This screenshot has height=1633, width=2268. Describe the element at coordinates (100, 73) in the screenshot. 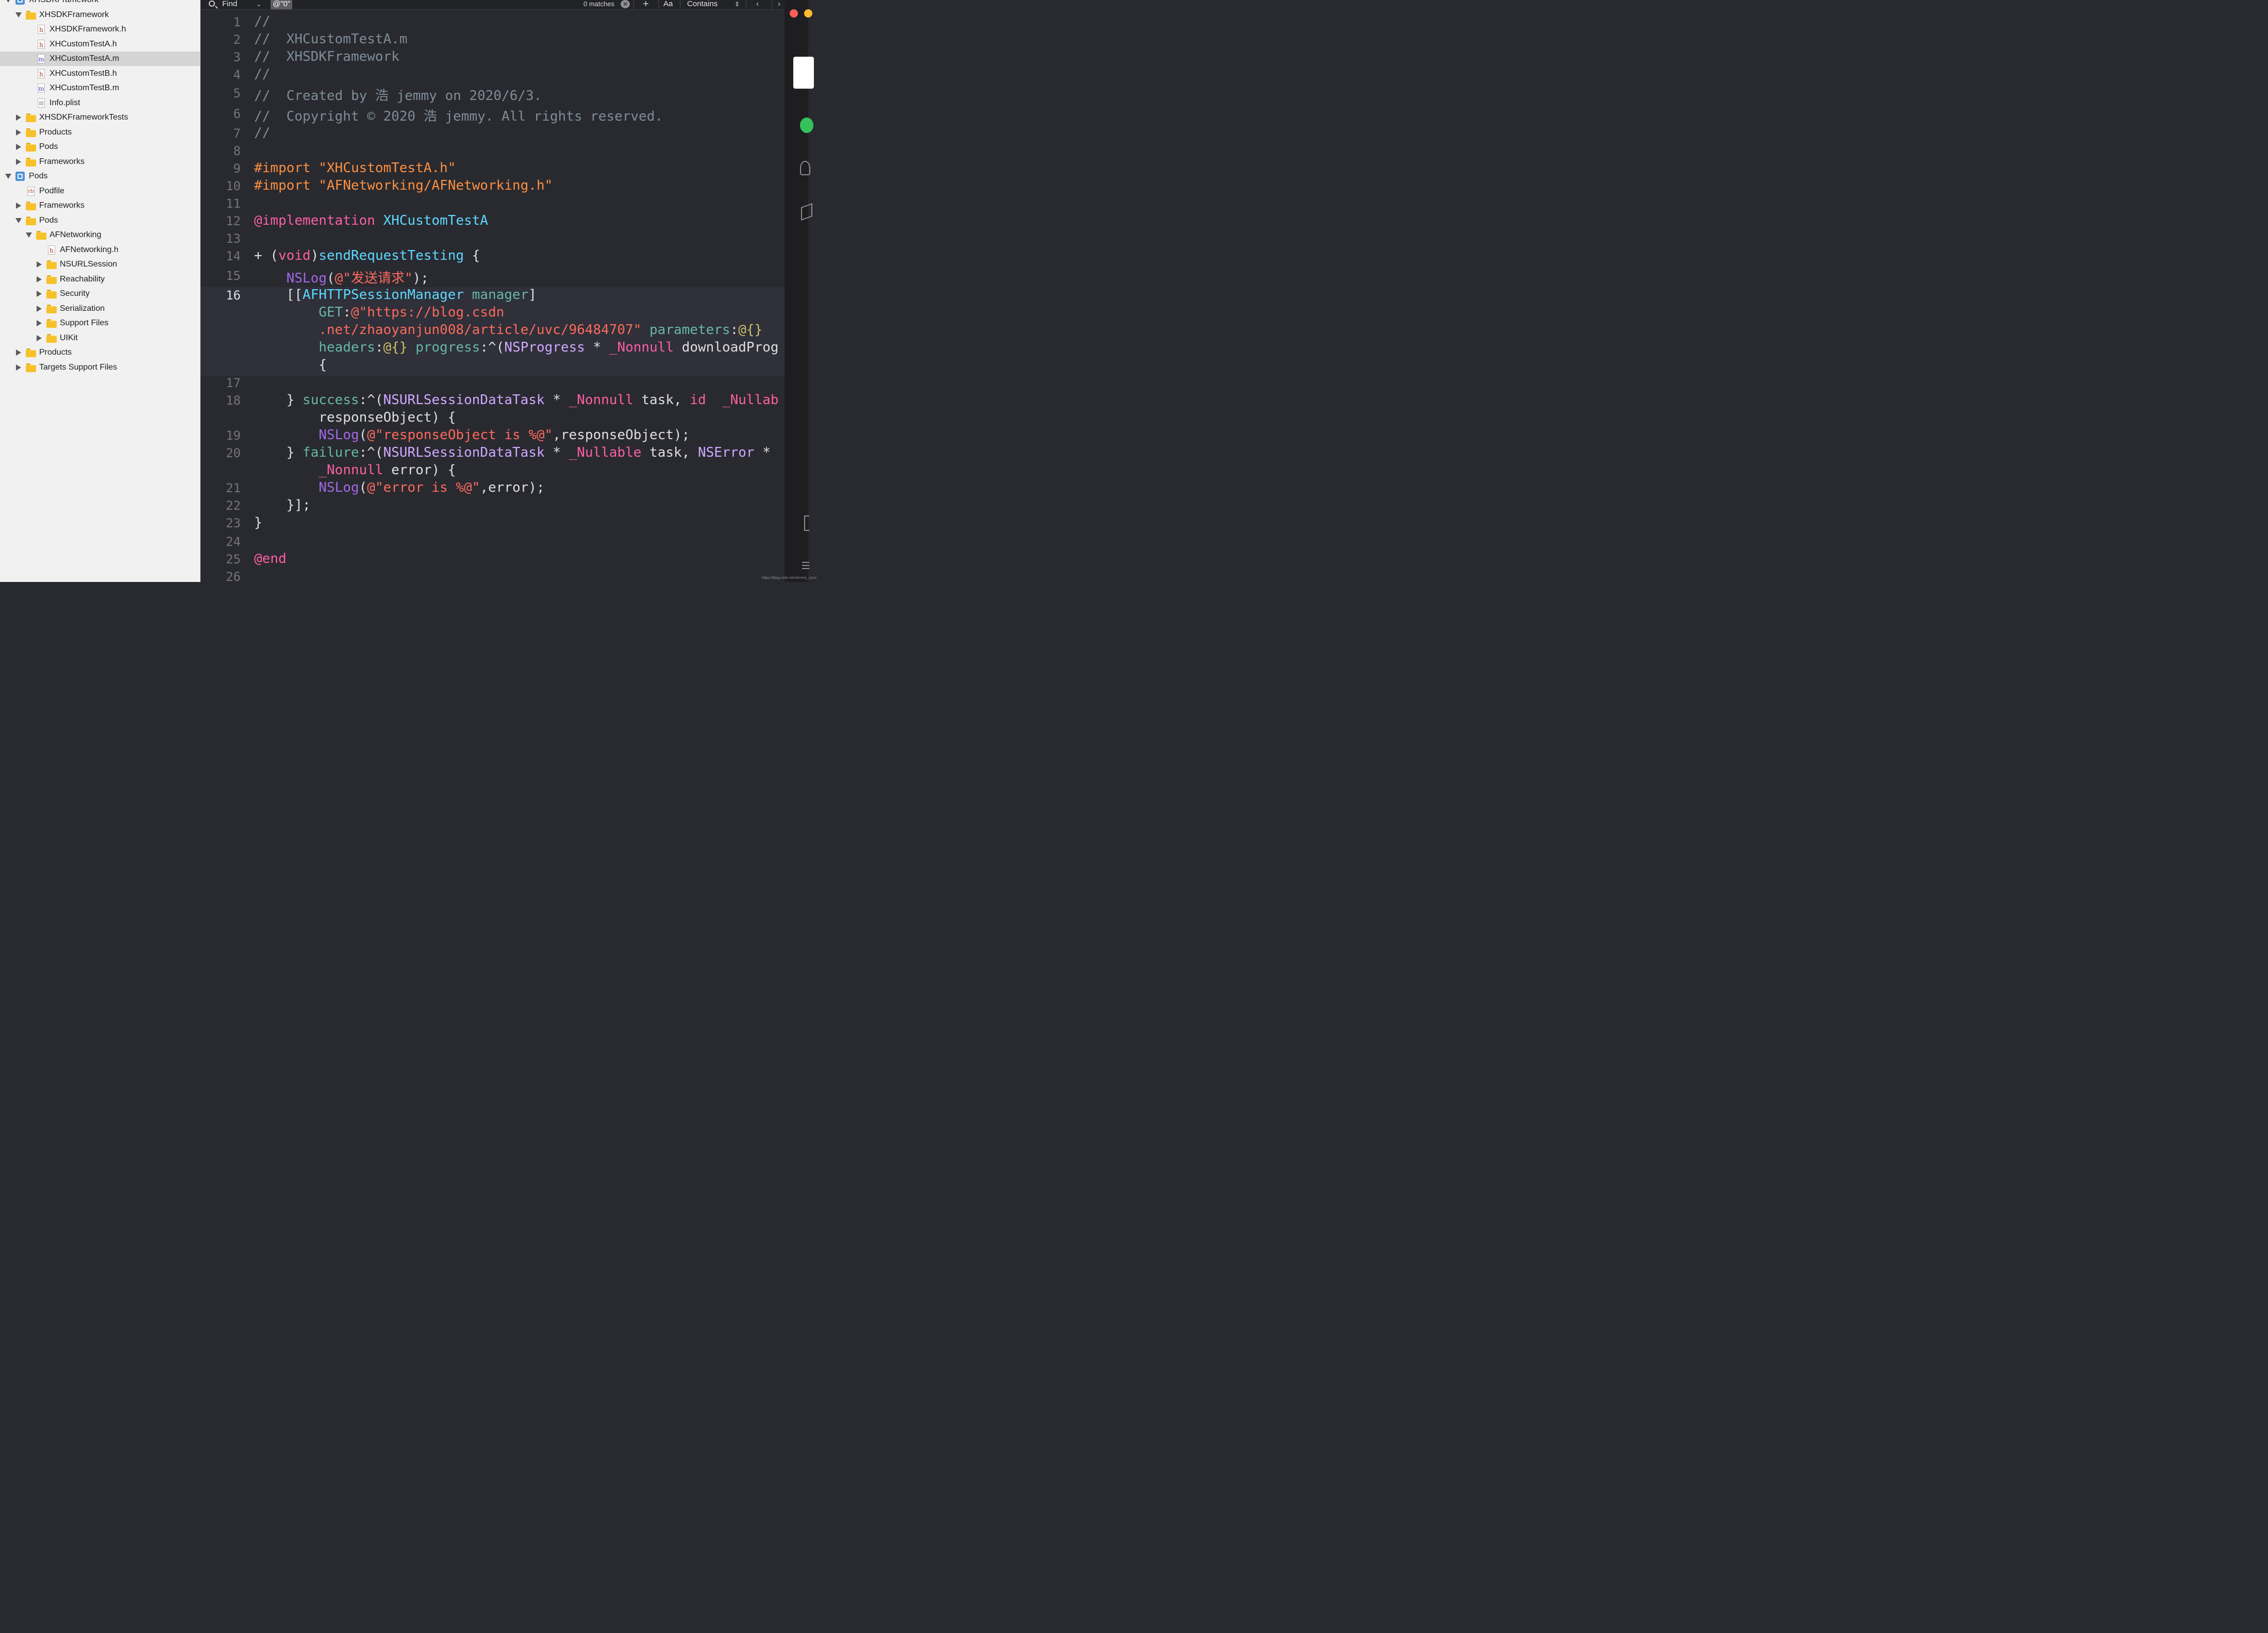

I see `navigator-row: h XHCustomTestB.h` at that location.